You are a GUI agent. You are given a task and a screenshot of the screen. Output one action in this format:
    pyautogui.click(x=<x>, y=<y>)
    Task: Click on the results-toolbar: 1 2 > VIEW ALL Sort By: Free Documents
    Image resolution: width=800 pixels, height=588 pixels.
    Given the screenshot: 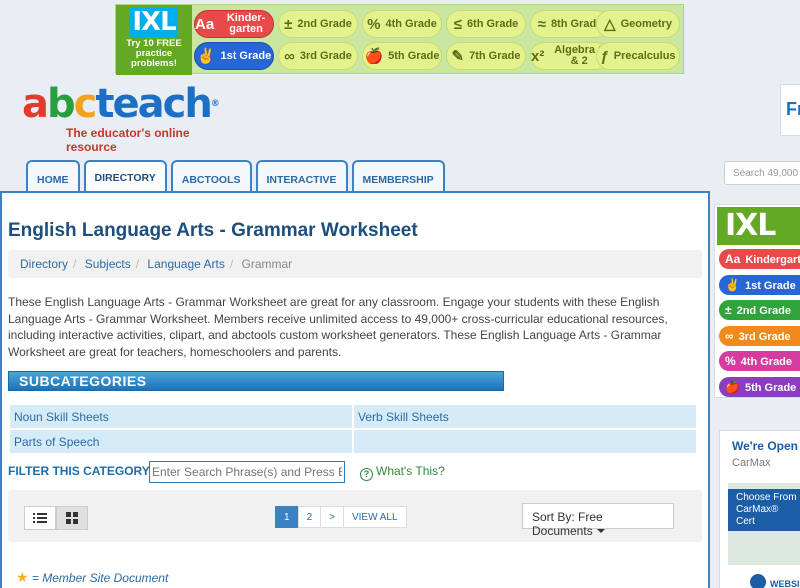 What is the action you would take?
    pyautogui.click(x=355, y=516)
    